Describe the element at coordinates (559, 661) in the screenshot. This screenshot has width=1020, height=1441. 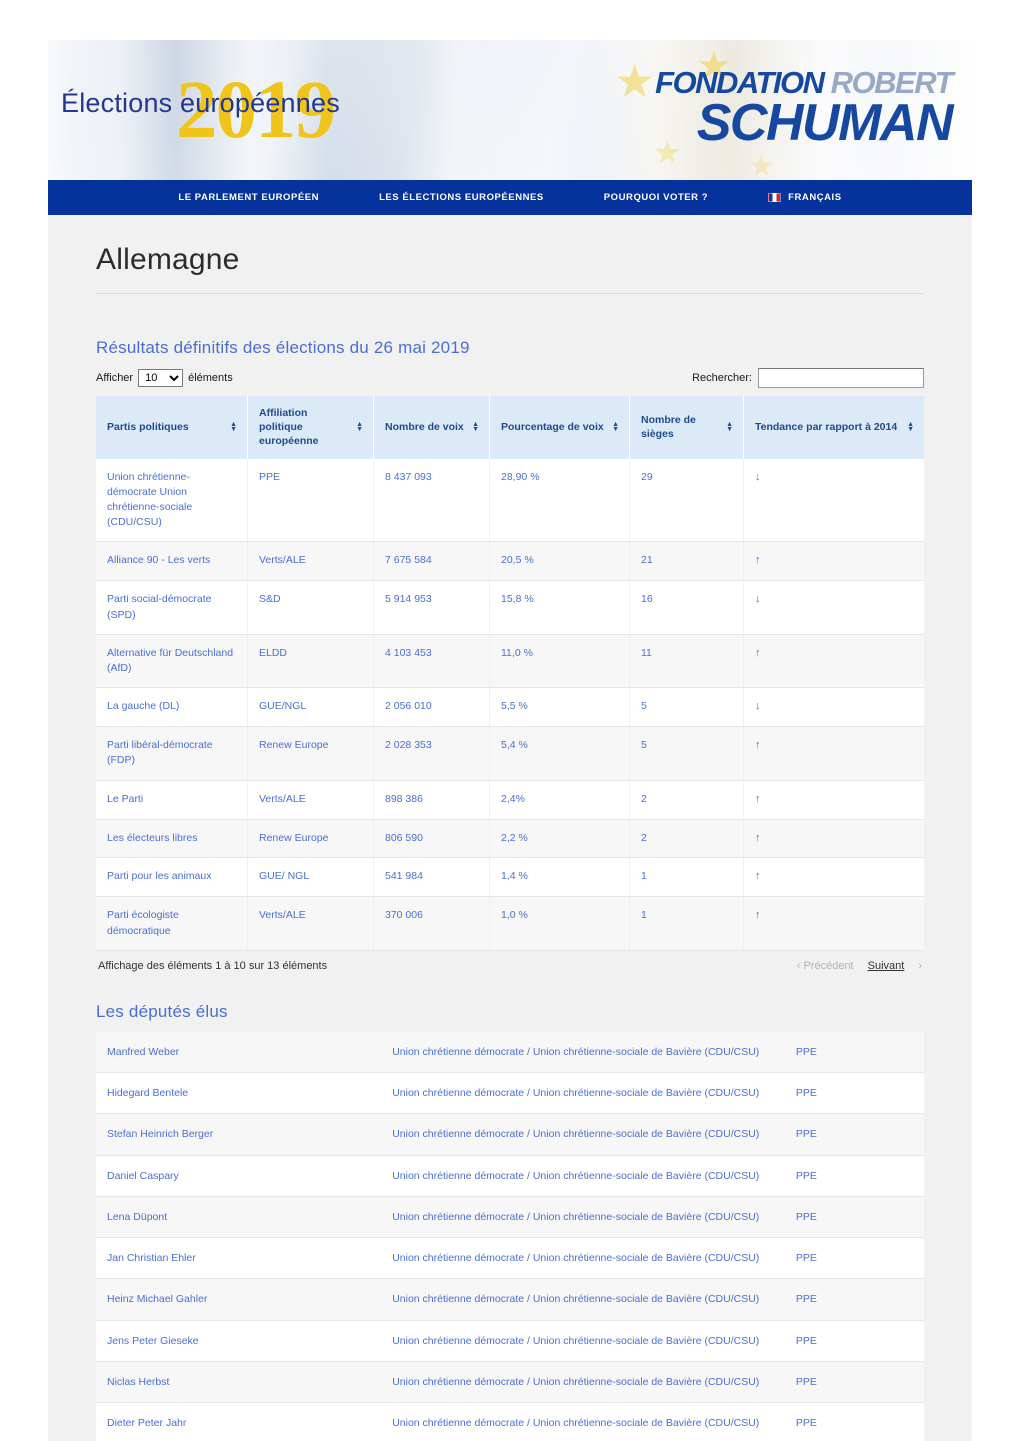
I see `cell-percent: 11,0 %` at that location.